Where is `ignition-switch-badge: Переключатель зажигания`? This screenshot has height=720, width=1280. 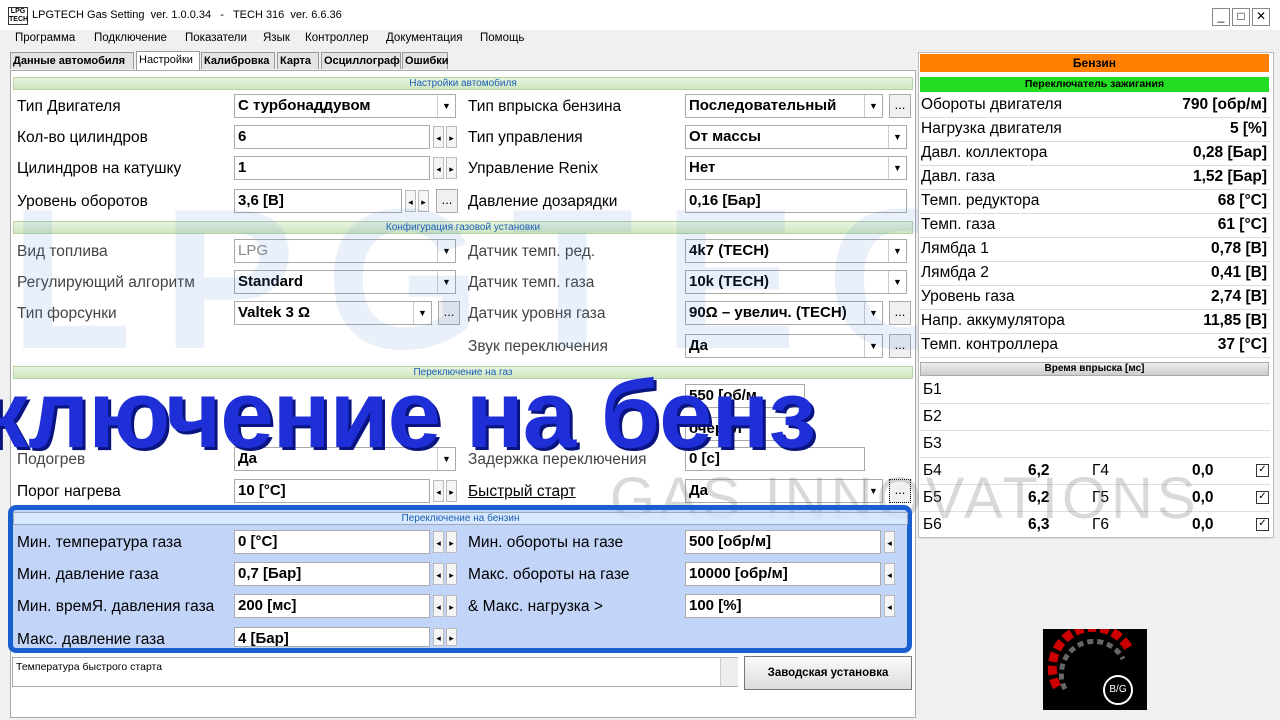 ignition-switch-badge: Переключатель зажигания is located at coordinates (1094, 84).